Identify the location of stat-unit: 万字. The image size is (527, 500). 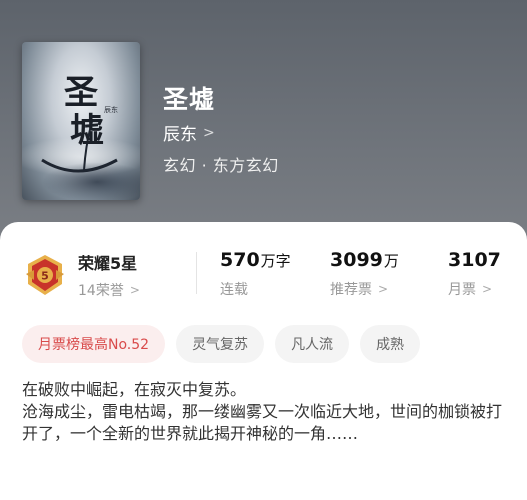
(275, 261).